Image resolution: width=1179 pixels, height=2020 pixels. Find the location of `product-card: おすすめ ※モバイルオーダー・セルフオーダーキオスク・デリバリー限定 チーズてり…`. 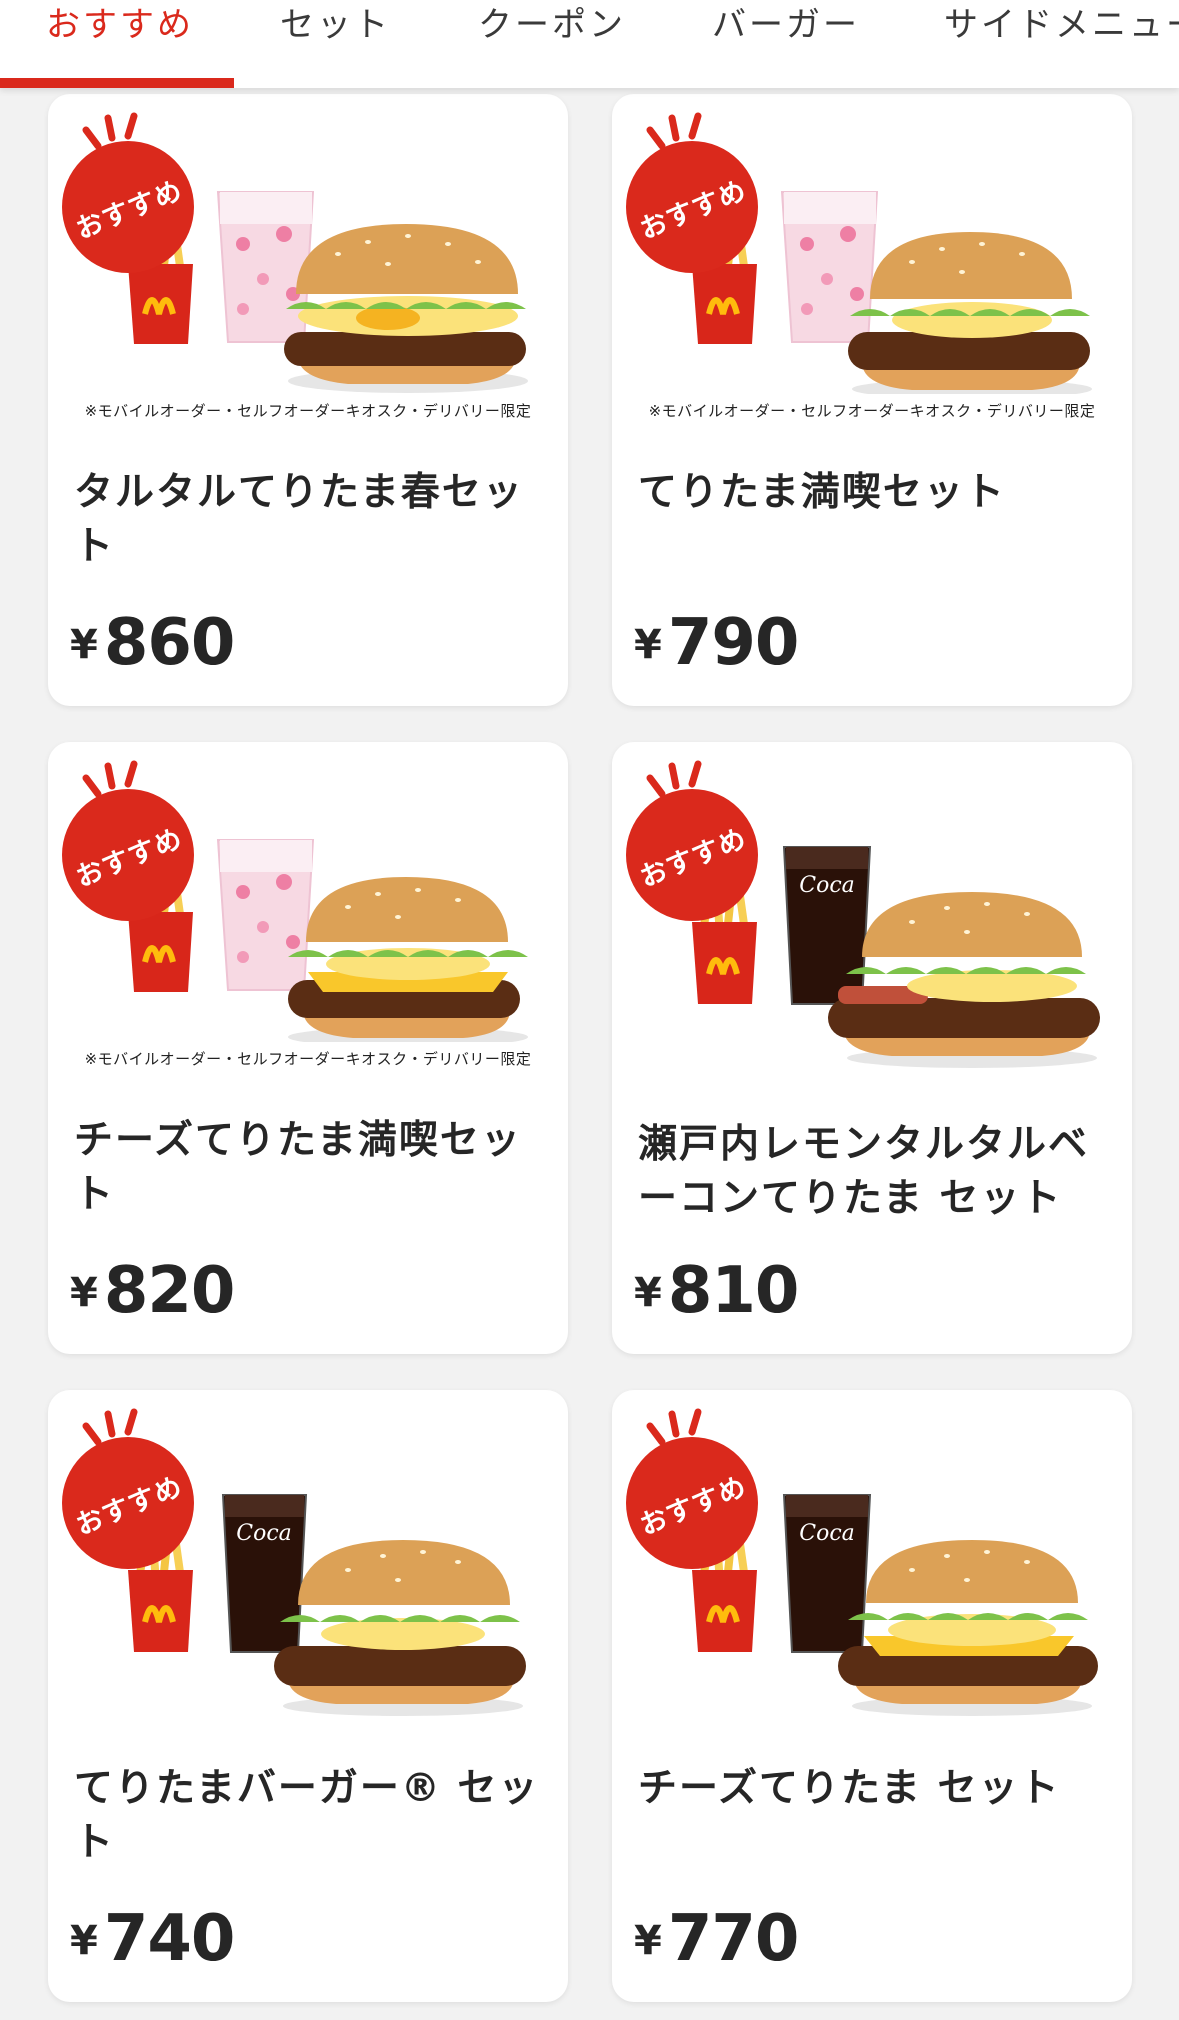

product-card: おすすめ ※モバイルオーダー・セルフオーダーキオスク・デリバリー限定 チーズてり… is located at coordinates (308, 1048).